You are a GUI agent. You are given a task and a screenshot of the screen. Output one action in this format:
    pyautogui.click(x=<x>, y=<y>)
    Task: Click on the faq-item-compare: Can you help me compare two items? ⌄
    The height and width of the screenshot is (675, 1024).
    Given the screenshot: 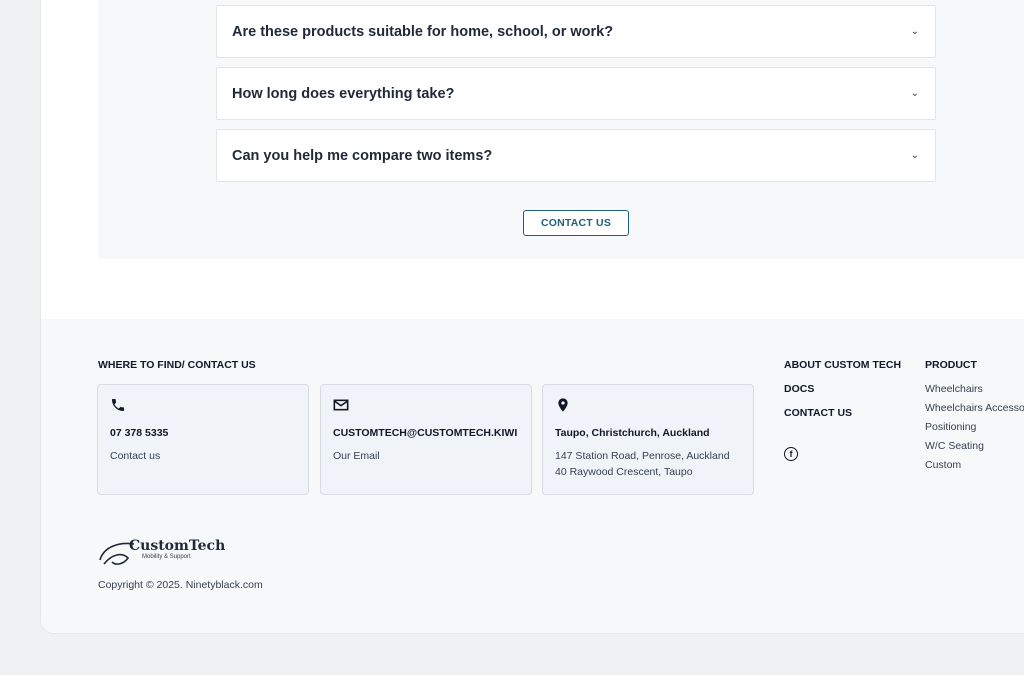 What is the action you would take?
    pyautogui.click(x=576, y=155)
    